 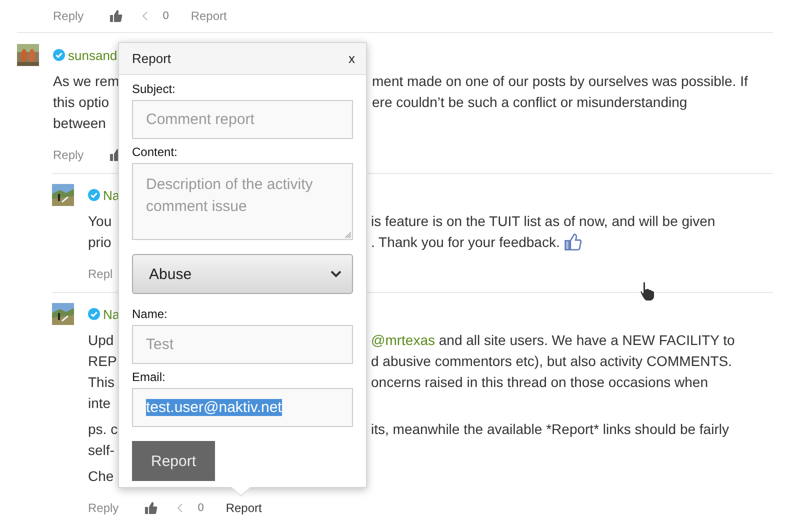 What do you see at coordinates (530, 102) in the screenshot?
I see `comment-text: ere couldn’t be such a conflict or misunderstanding` at bounding box center [530, 102].